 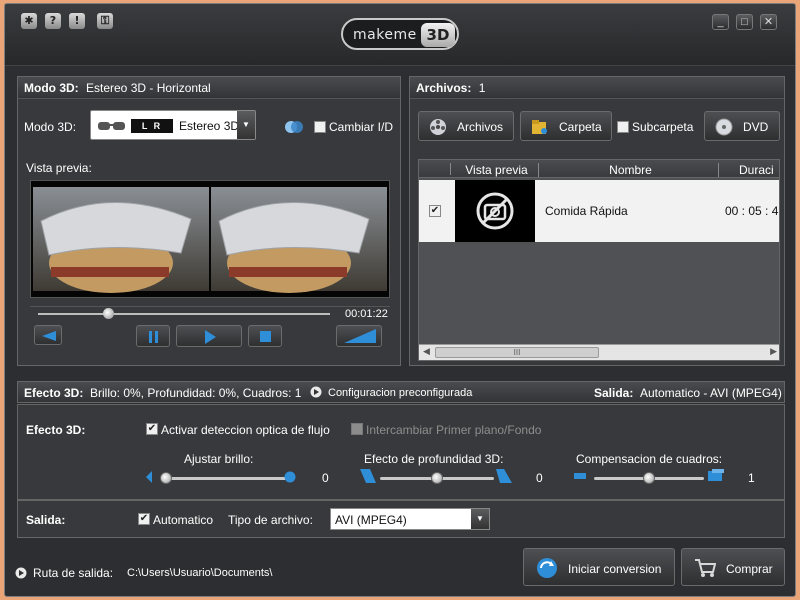 What do you see at coordinates (410, 519) in the screenshot?
I see `filetype-select: AVI (MPEG4) ▼` at bounding box center [410, 519].